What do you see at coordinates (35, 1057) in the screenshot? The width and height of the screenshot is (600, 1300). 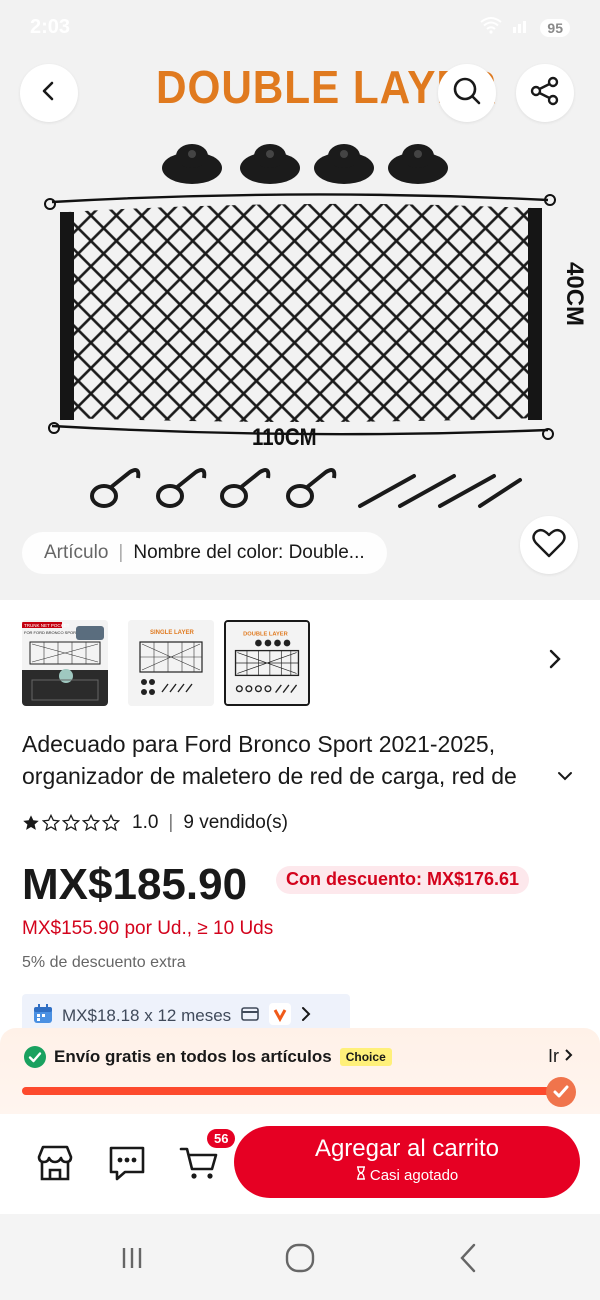 I see `check-circle-icon` at bounding box center [35, 1057].